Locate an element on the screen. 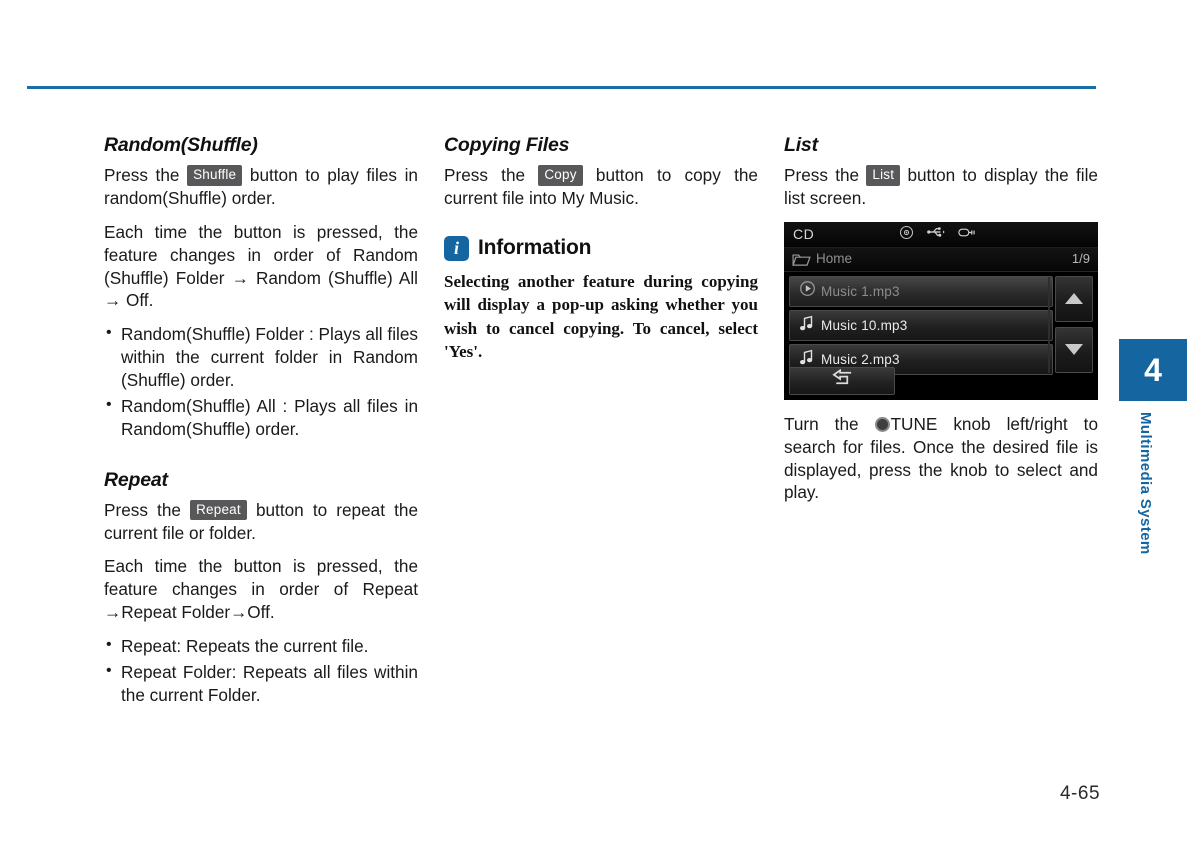  breadcrumb: Home 1/9 is located at coordinates (941, 259).